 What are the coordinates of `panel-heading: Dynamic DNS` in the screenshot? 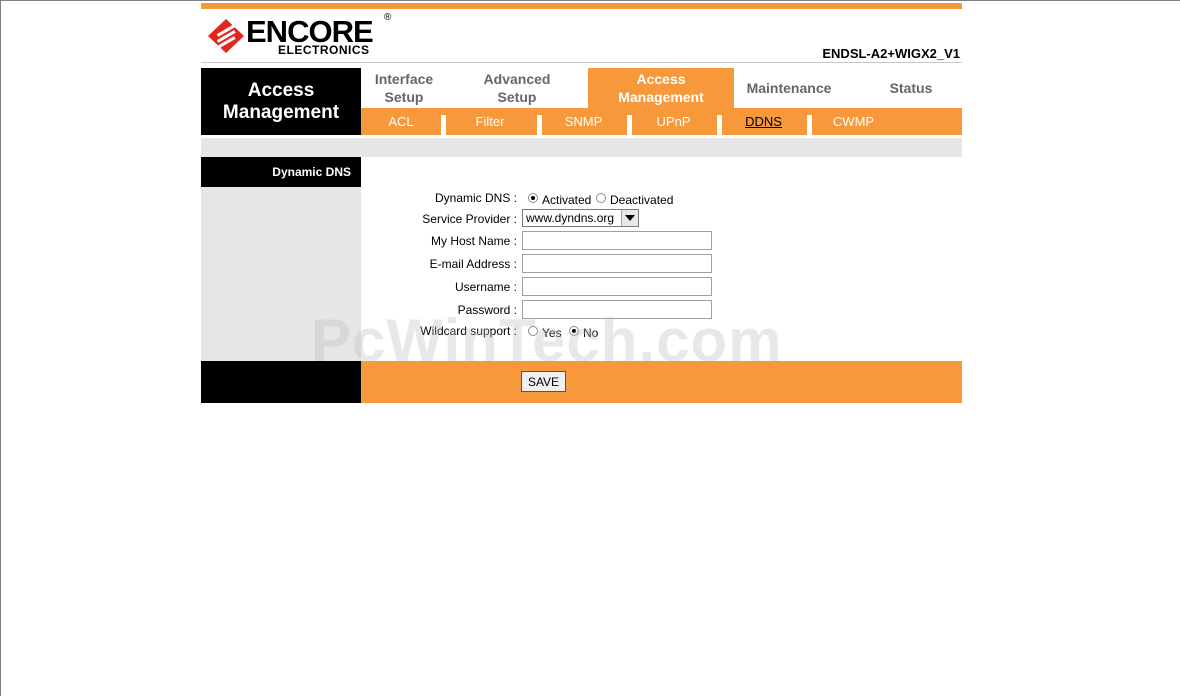 It's located at (281, 172).